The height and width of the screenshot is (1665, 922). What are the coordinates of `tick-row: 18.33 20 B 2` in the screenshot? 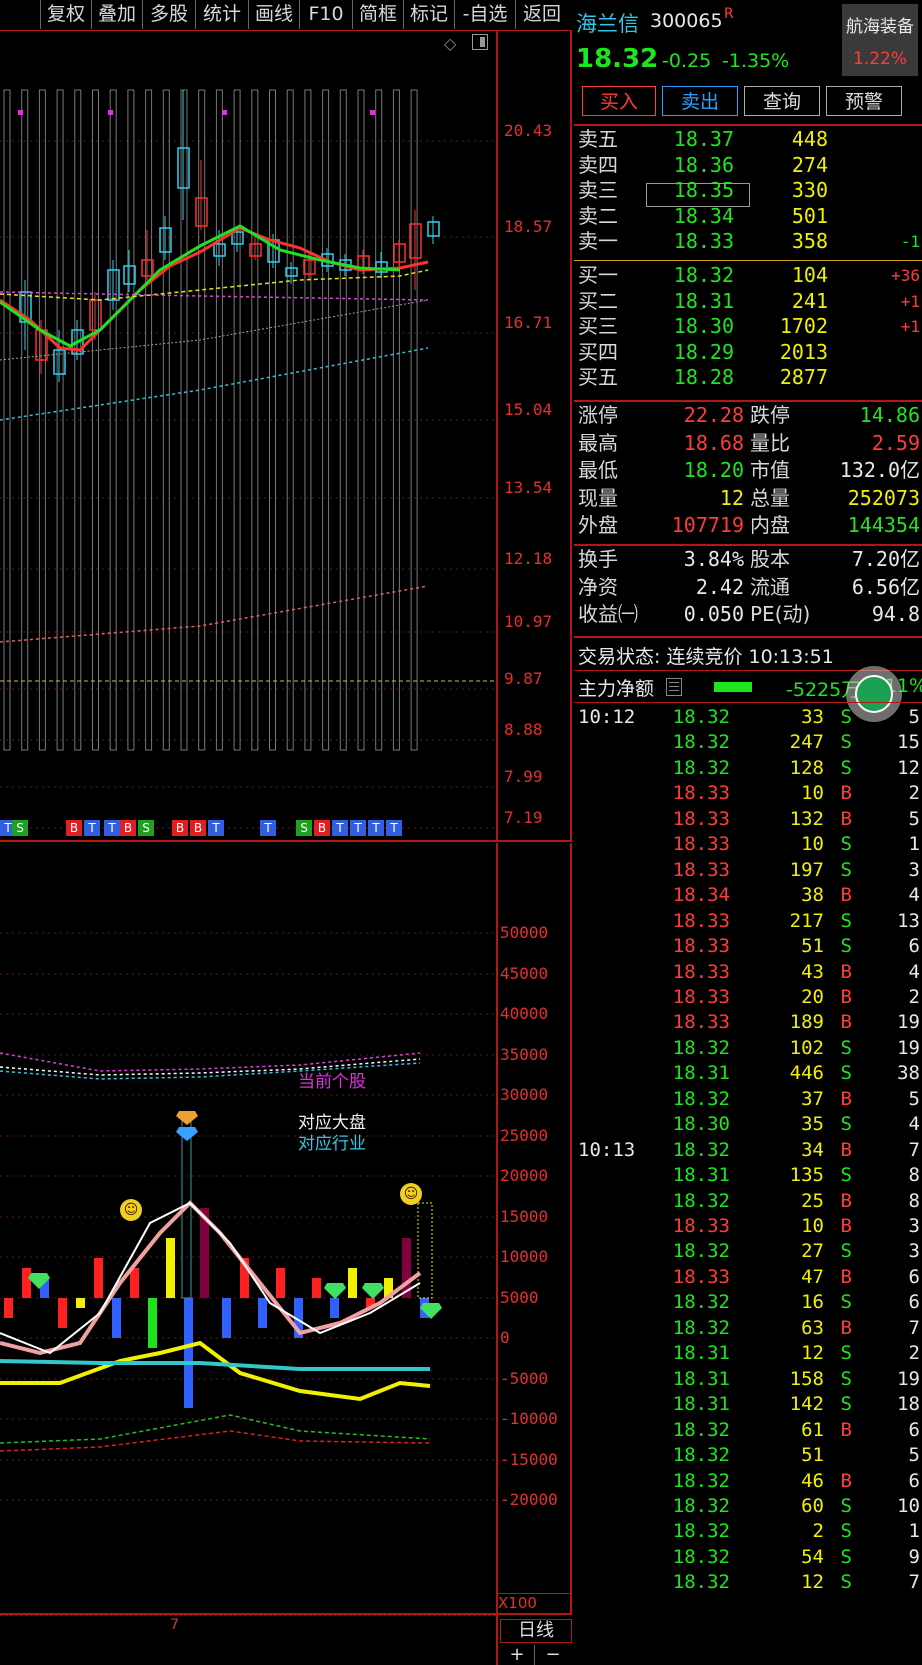 It's located at (748, 999).